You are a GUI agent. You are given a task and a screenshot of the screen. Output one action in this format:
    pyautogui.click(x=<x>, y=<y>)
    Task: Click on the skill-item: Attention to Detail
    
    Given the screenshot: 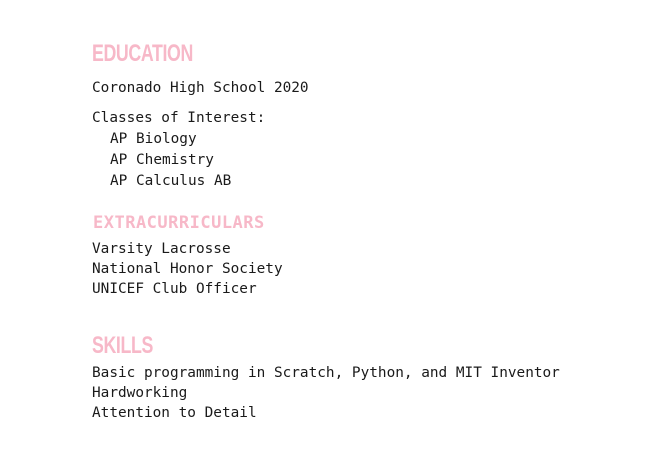 What is the action you would take?
    pyautogui.click(x=174, y=413)
    